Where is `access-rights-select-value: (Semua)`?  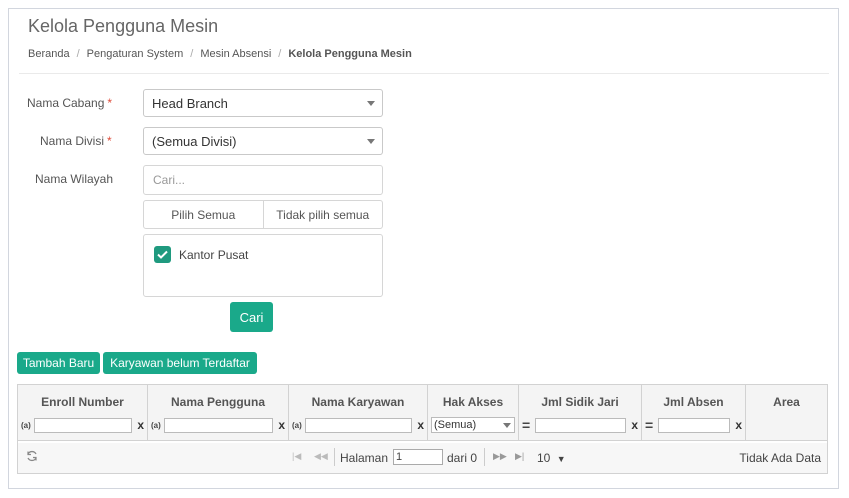 access-rights-select-value: (Semua) is located at coordinates (455, 425).